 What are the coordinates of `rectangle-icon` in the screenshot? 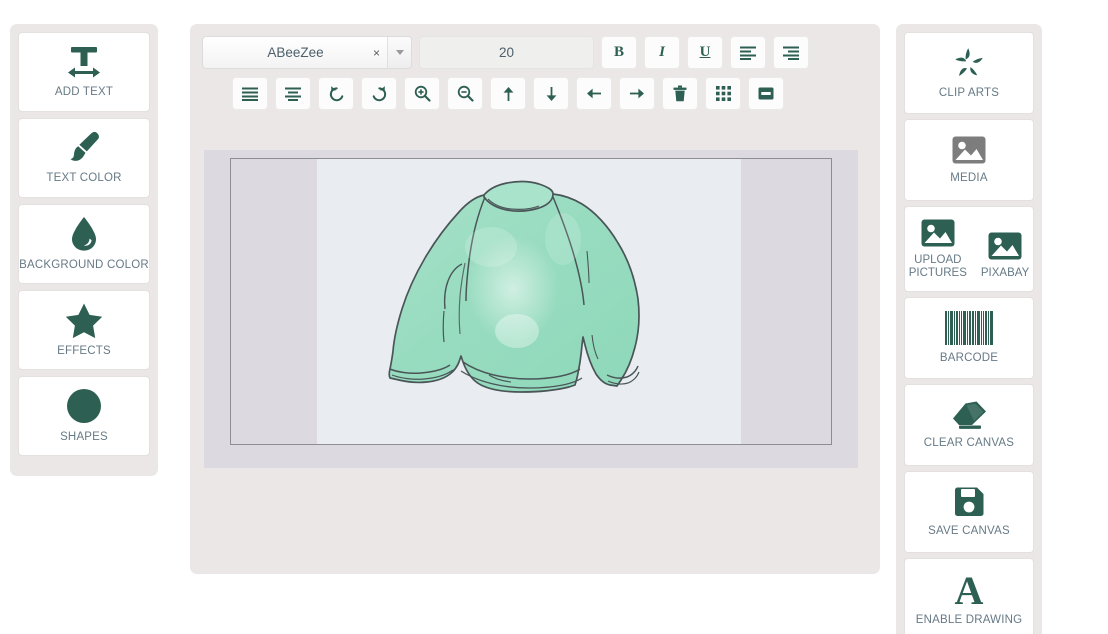 It's located at (766, 93).